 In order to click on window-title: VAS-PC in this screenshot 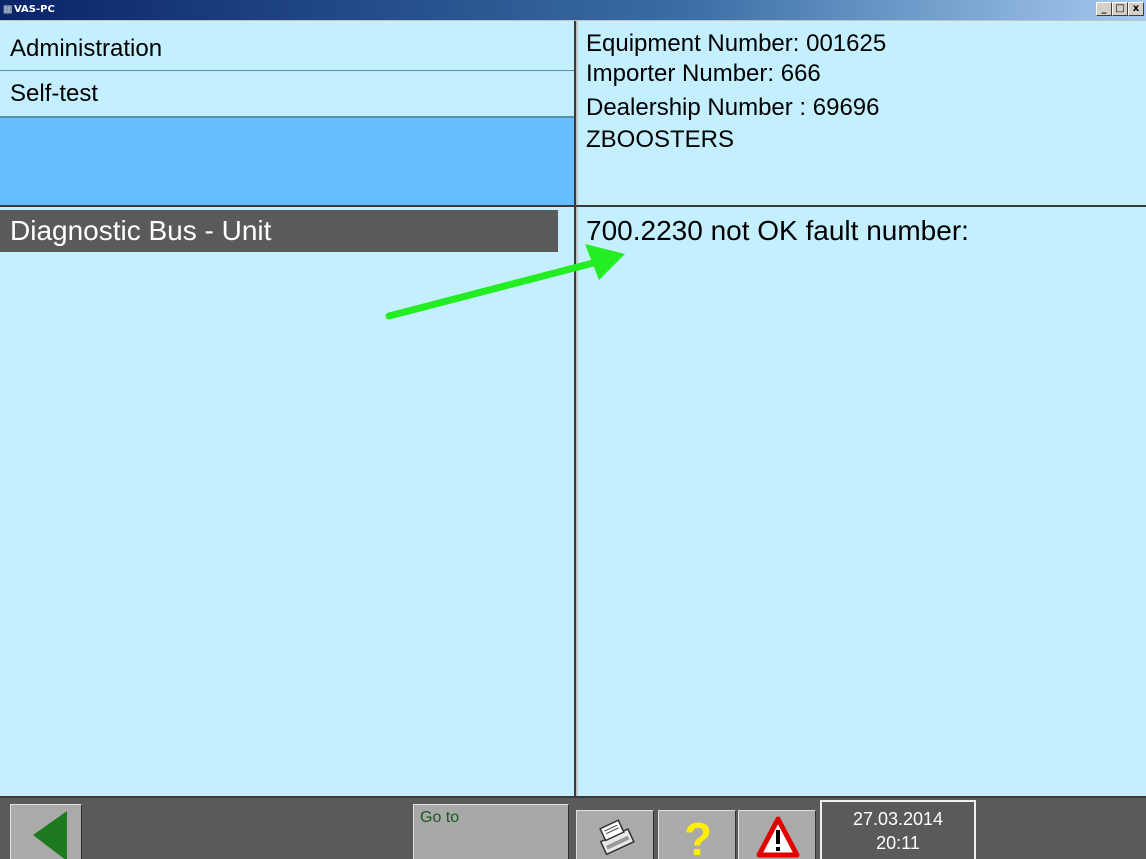, I will do `click(34, 9)`.